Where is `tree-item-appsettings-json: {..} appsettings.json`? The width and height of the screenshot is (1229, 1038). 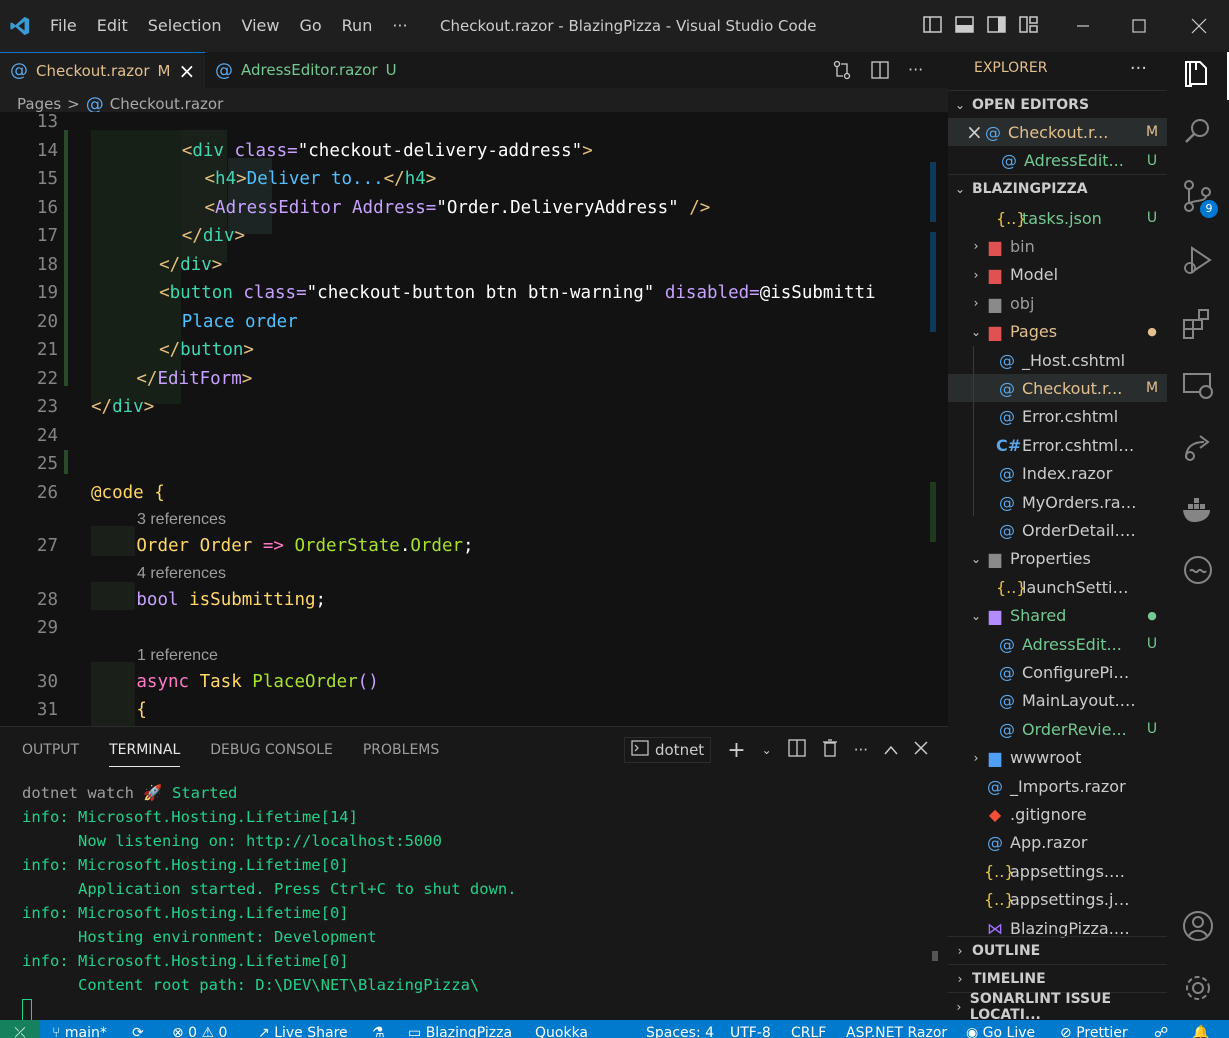 tree-item-appsettings-json: {..} appsettings.json is located at coordinates (1057, 900).